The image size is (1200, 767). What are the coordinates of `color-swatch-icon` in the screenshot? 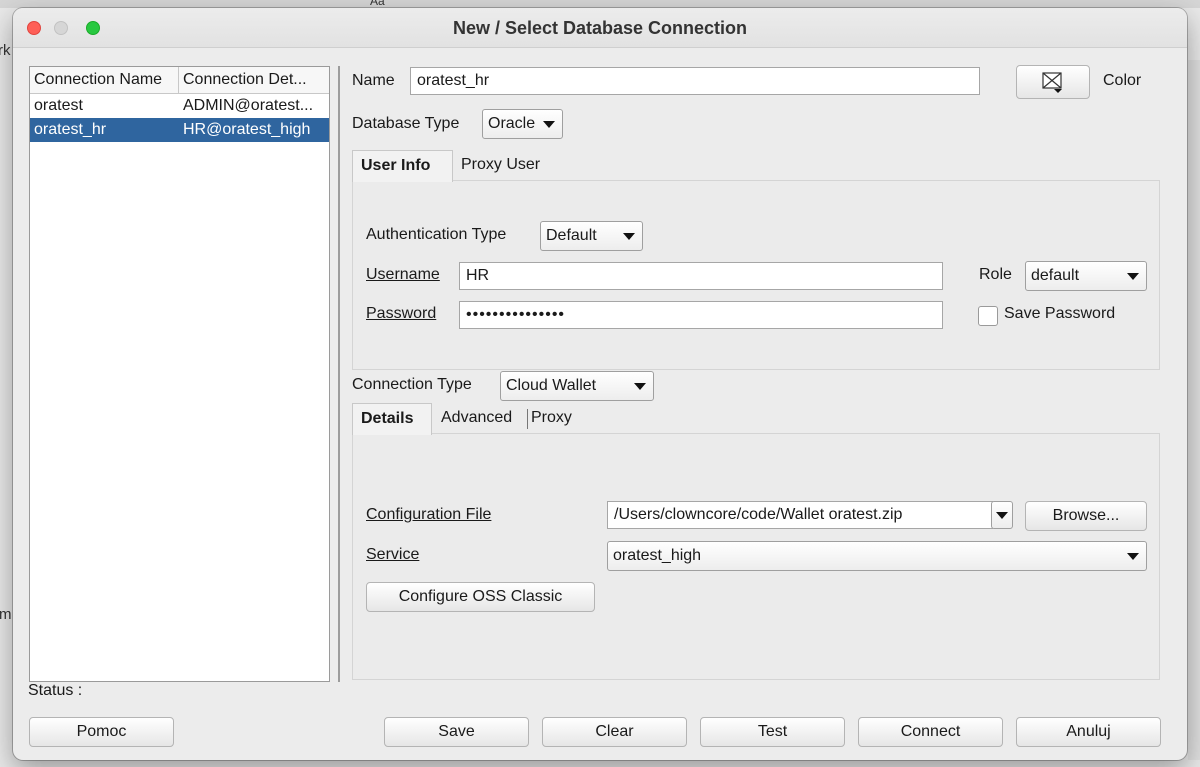 It's located at (1052, 82).